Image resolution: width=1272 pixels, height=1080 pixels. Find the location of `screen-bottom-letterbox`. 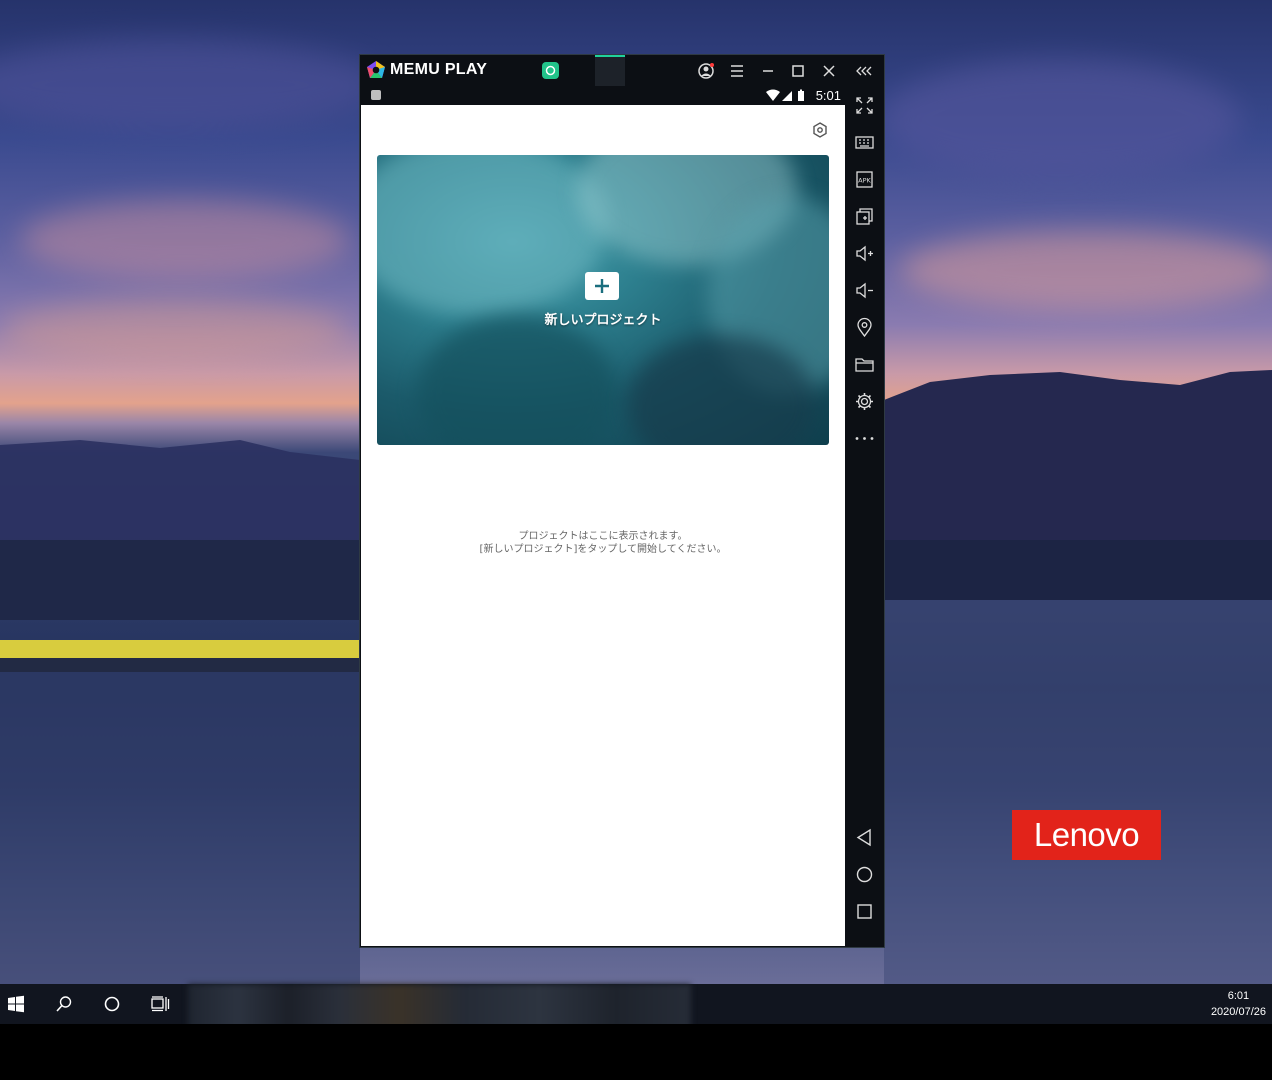

screen-bottom-letterbox is located at coordinates (636, 1052).